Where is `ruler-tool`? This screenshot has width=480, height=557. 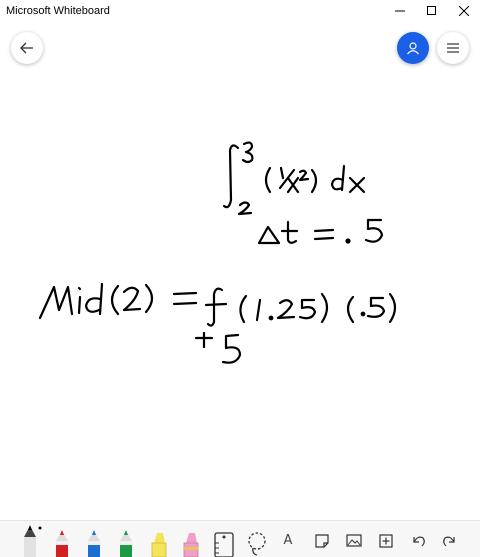 ruler-tool is located at coordinates (224, 539).